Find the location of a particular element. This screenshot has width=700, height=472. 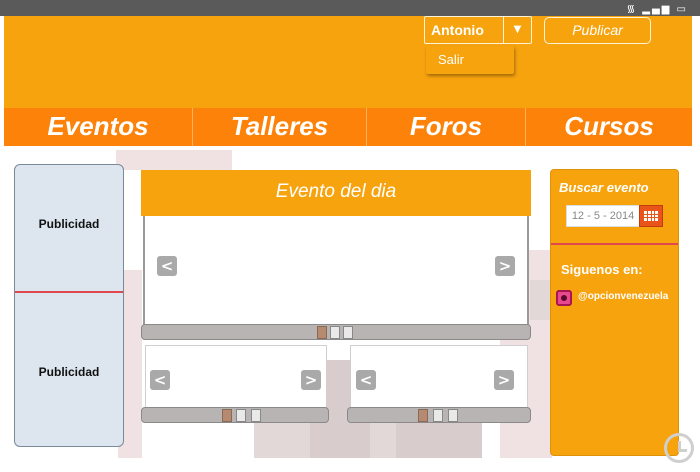

status-icons: ᯾ ▂▄▆ ▭ is located at coordinates (657, 8).